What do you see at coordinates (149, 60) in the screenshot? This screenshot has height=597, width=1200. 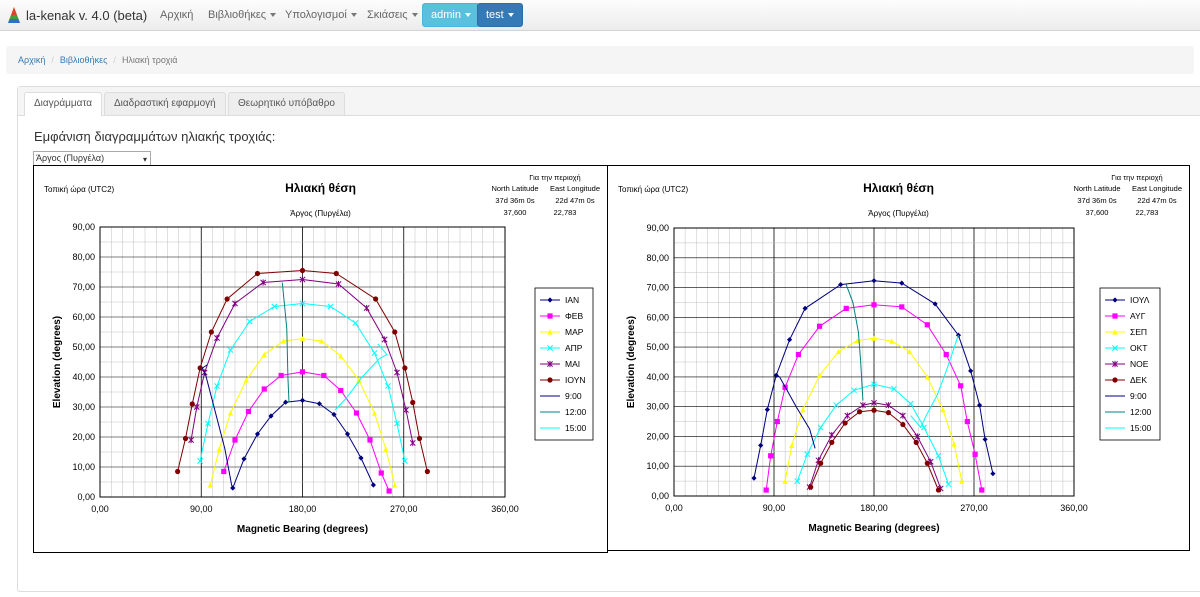 I see `breadcrumb-current: Ηλιακή τροχιά` at bounding box center [149, 60].